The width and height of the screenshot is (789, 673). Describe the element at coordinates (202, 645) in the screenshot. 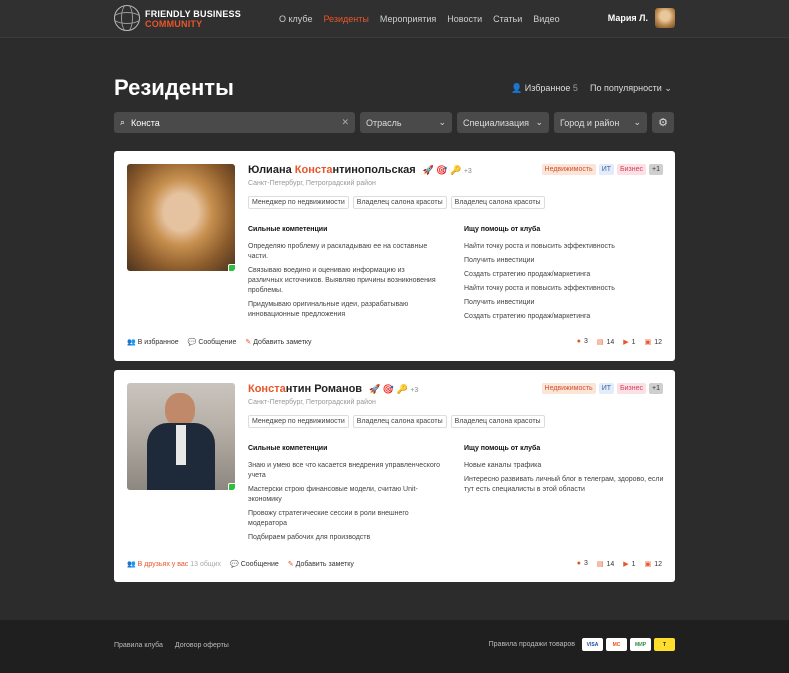

I see `footer-link-offer: Договор оферты` at that location.